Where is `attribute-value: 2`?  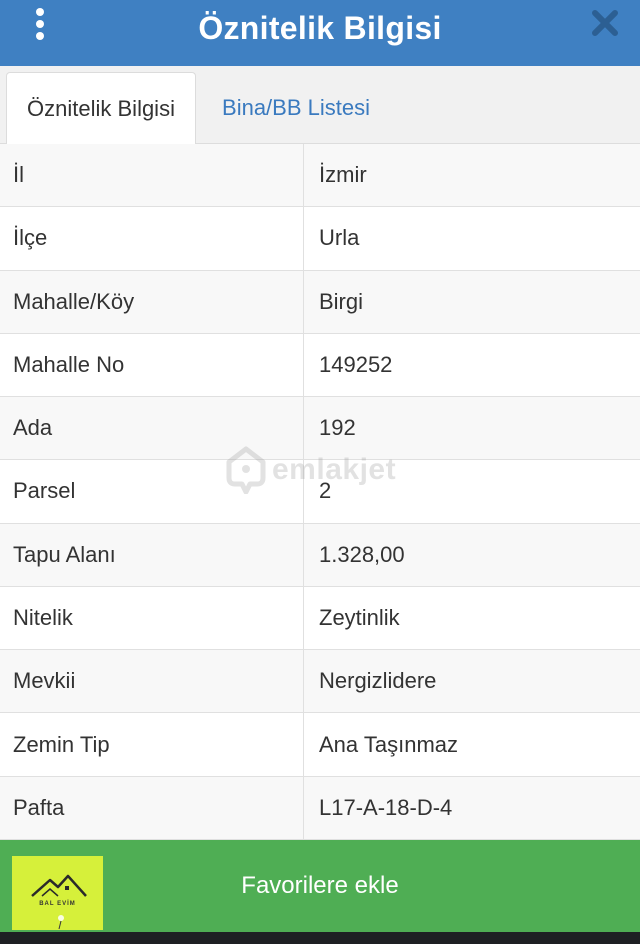 attribute-value: 2 is located at coordinates (325, 491).